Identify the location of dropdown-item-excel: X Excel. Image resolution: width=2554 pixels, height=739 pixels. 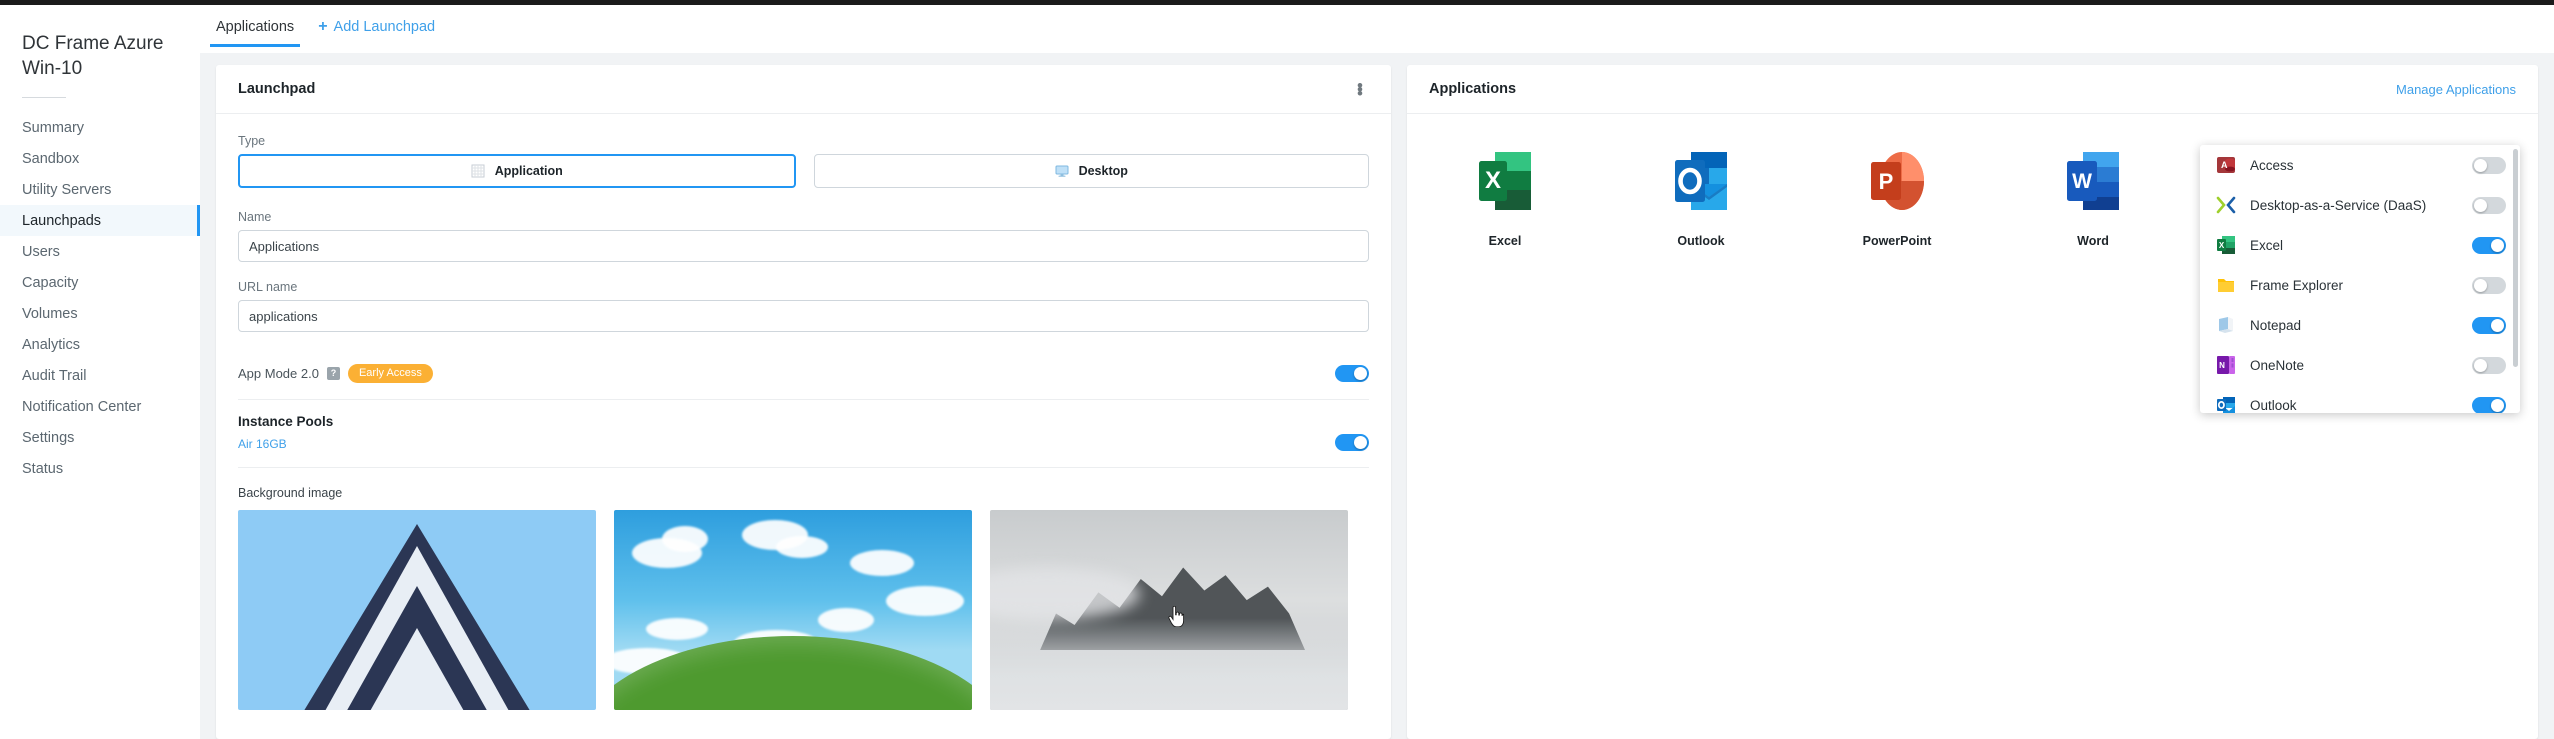
(2360, 245).